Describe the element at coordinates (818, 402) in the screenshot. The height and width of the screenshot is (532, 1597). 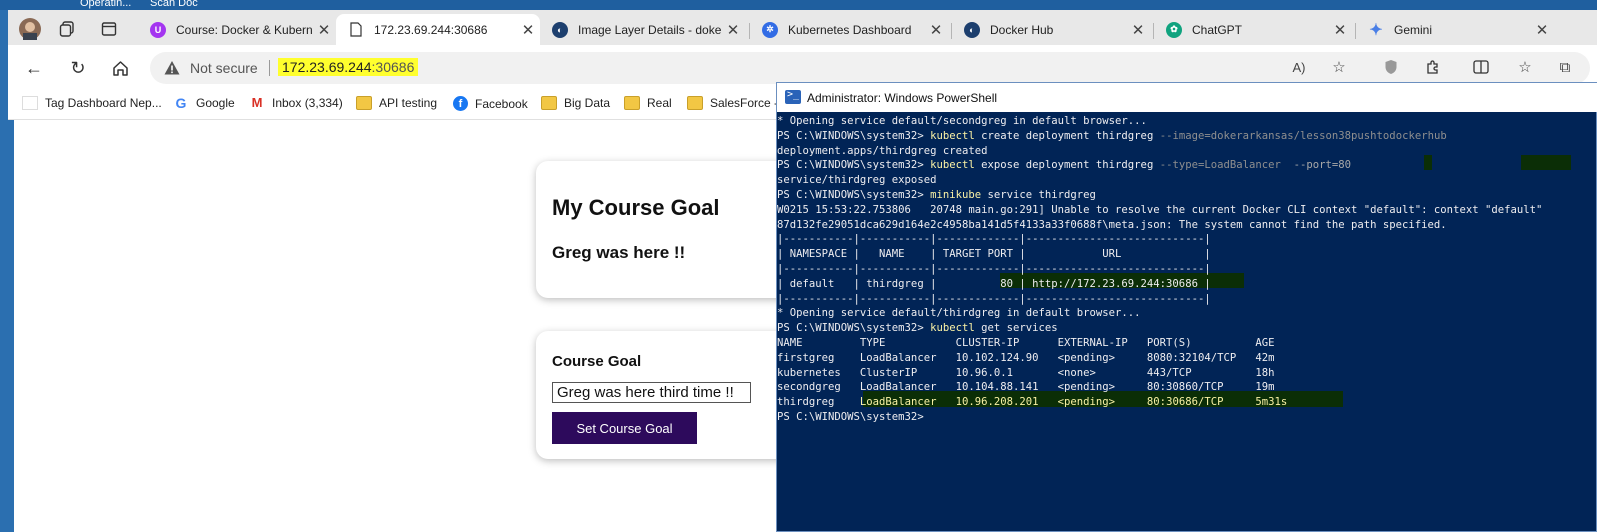
I see `console-segment: thirdgreg` at that location.